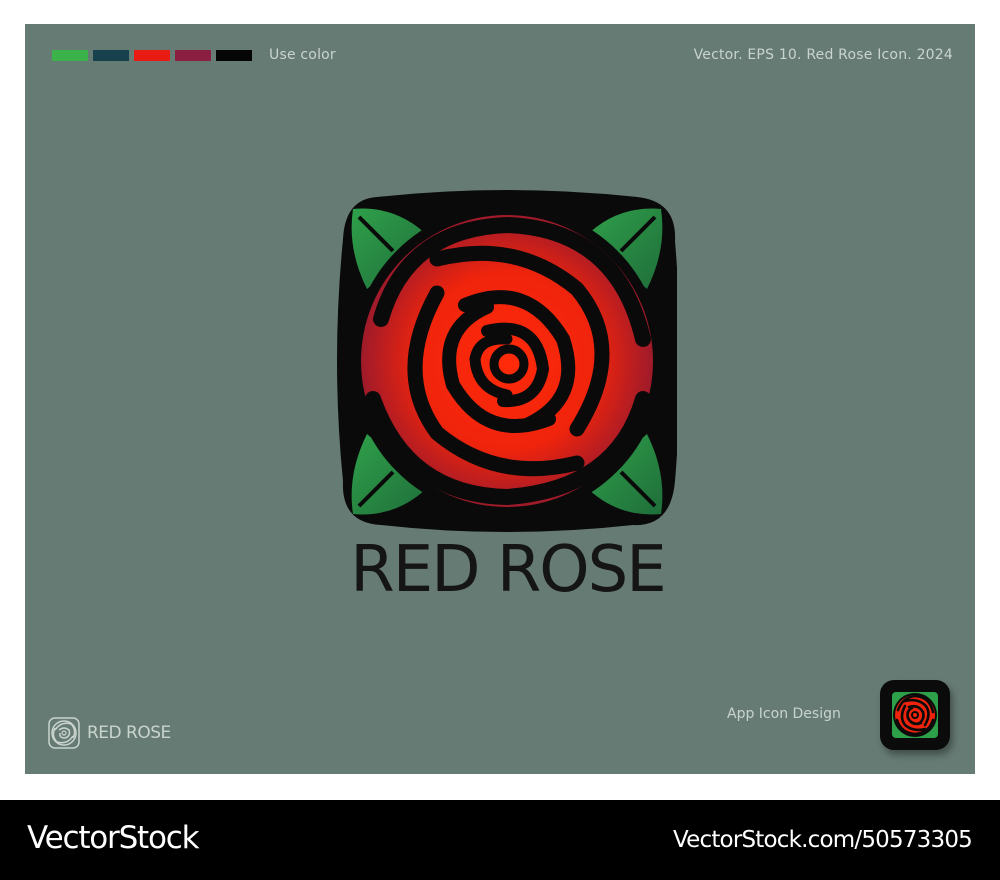 Image resolution: width=1000 pixels, height=880 pixels. Describe the element at coordinates (64, 733) in the screenshot. I see `mini-rose-icon` at that location.